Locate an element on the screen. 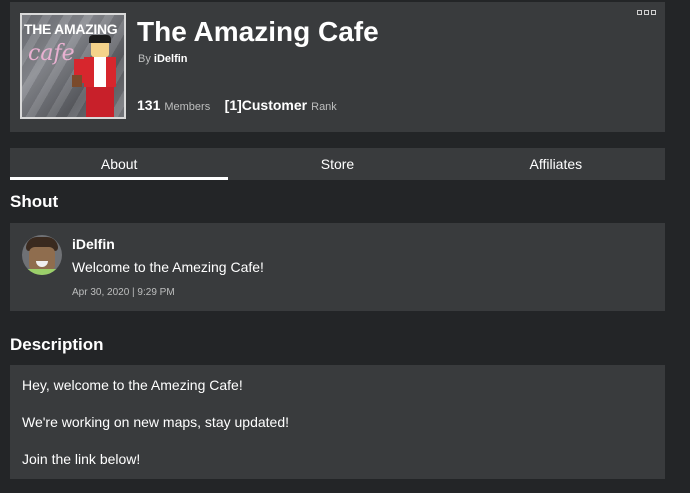  emblem-figure-hair is located at coordinates (100, 39).